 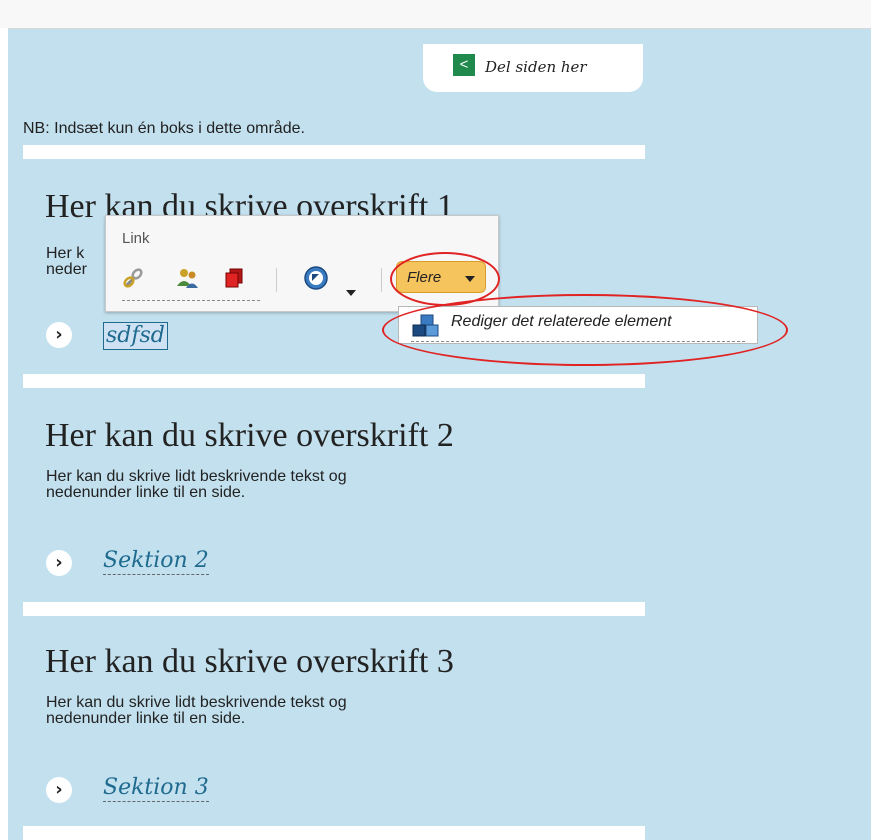 What do you see at coordinates (188, 278) in the screenshot?
I see `users-icon` at bounding box center [188, 278].